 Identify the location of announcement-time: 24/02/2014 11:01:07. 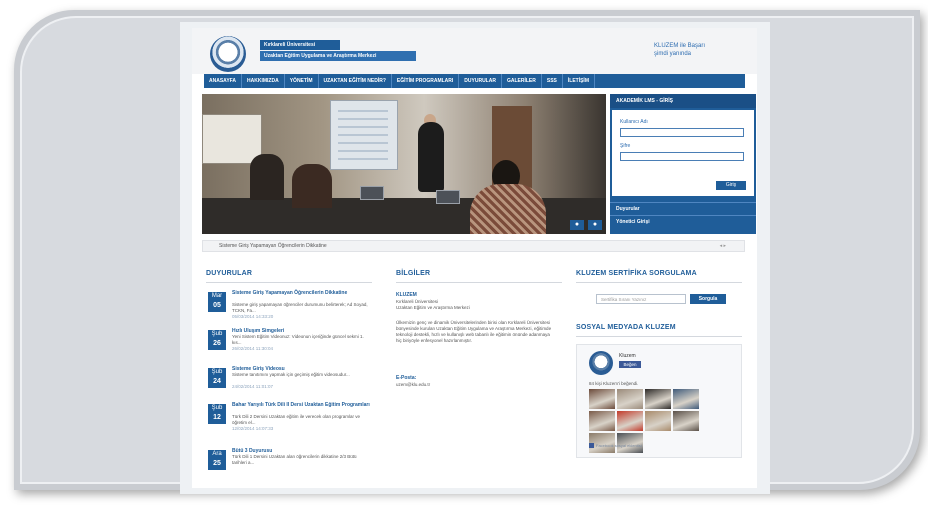
(252, 386).